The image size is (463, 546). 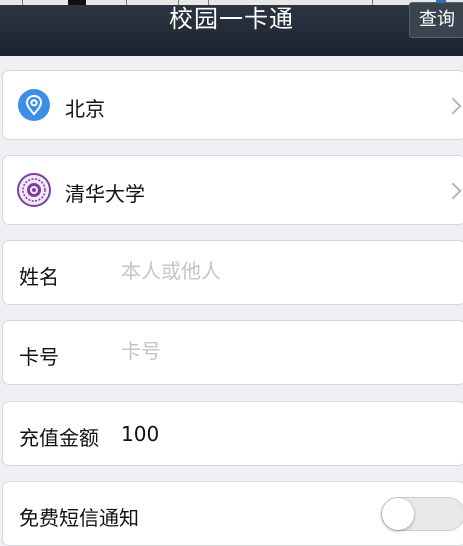 I want to click on name-input, so click(x=271, y=271).